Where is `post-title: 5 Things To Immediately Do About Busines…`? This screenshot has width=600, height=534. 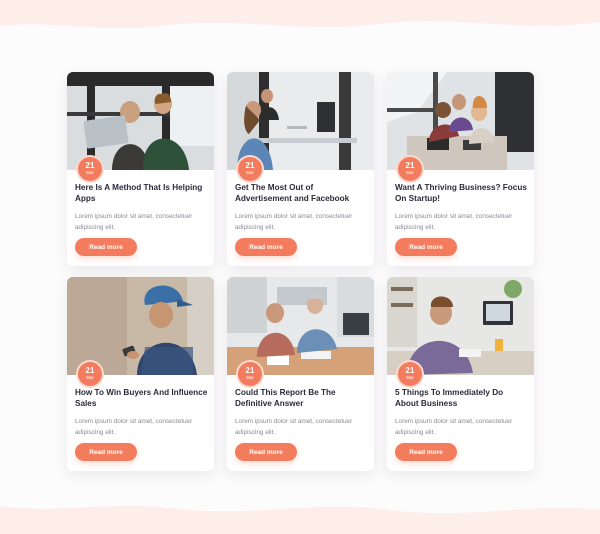 post-title: 5 Things To Immediately Do About Busines… is located at coordinates (461, 398).